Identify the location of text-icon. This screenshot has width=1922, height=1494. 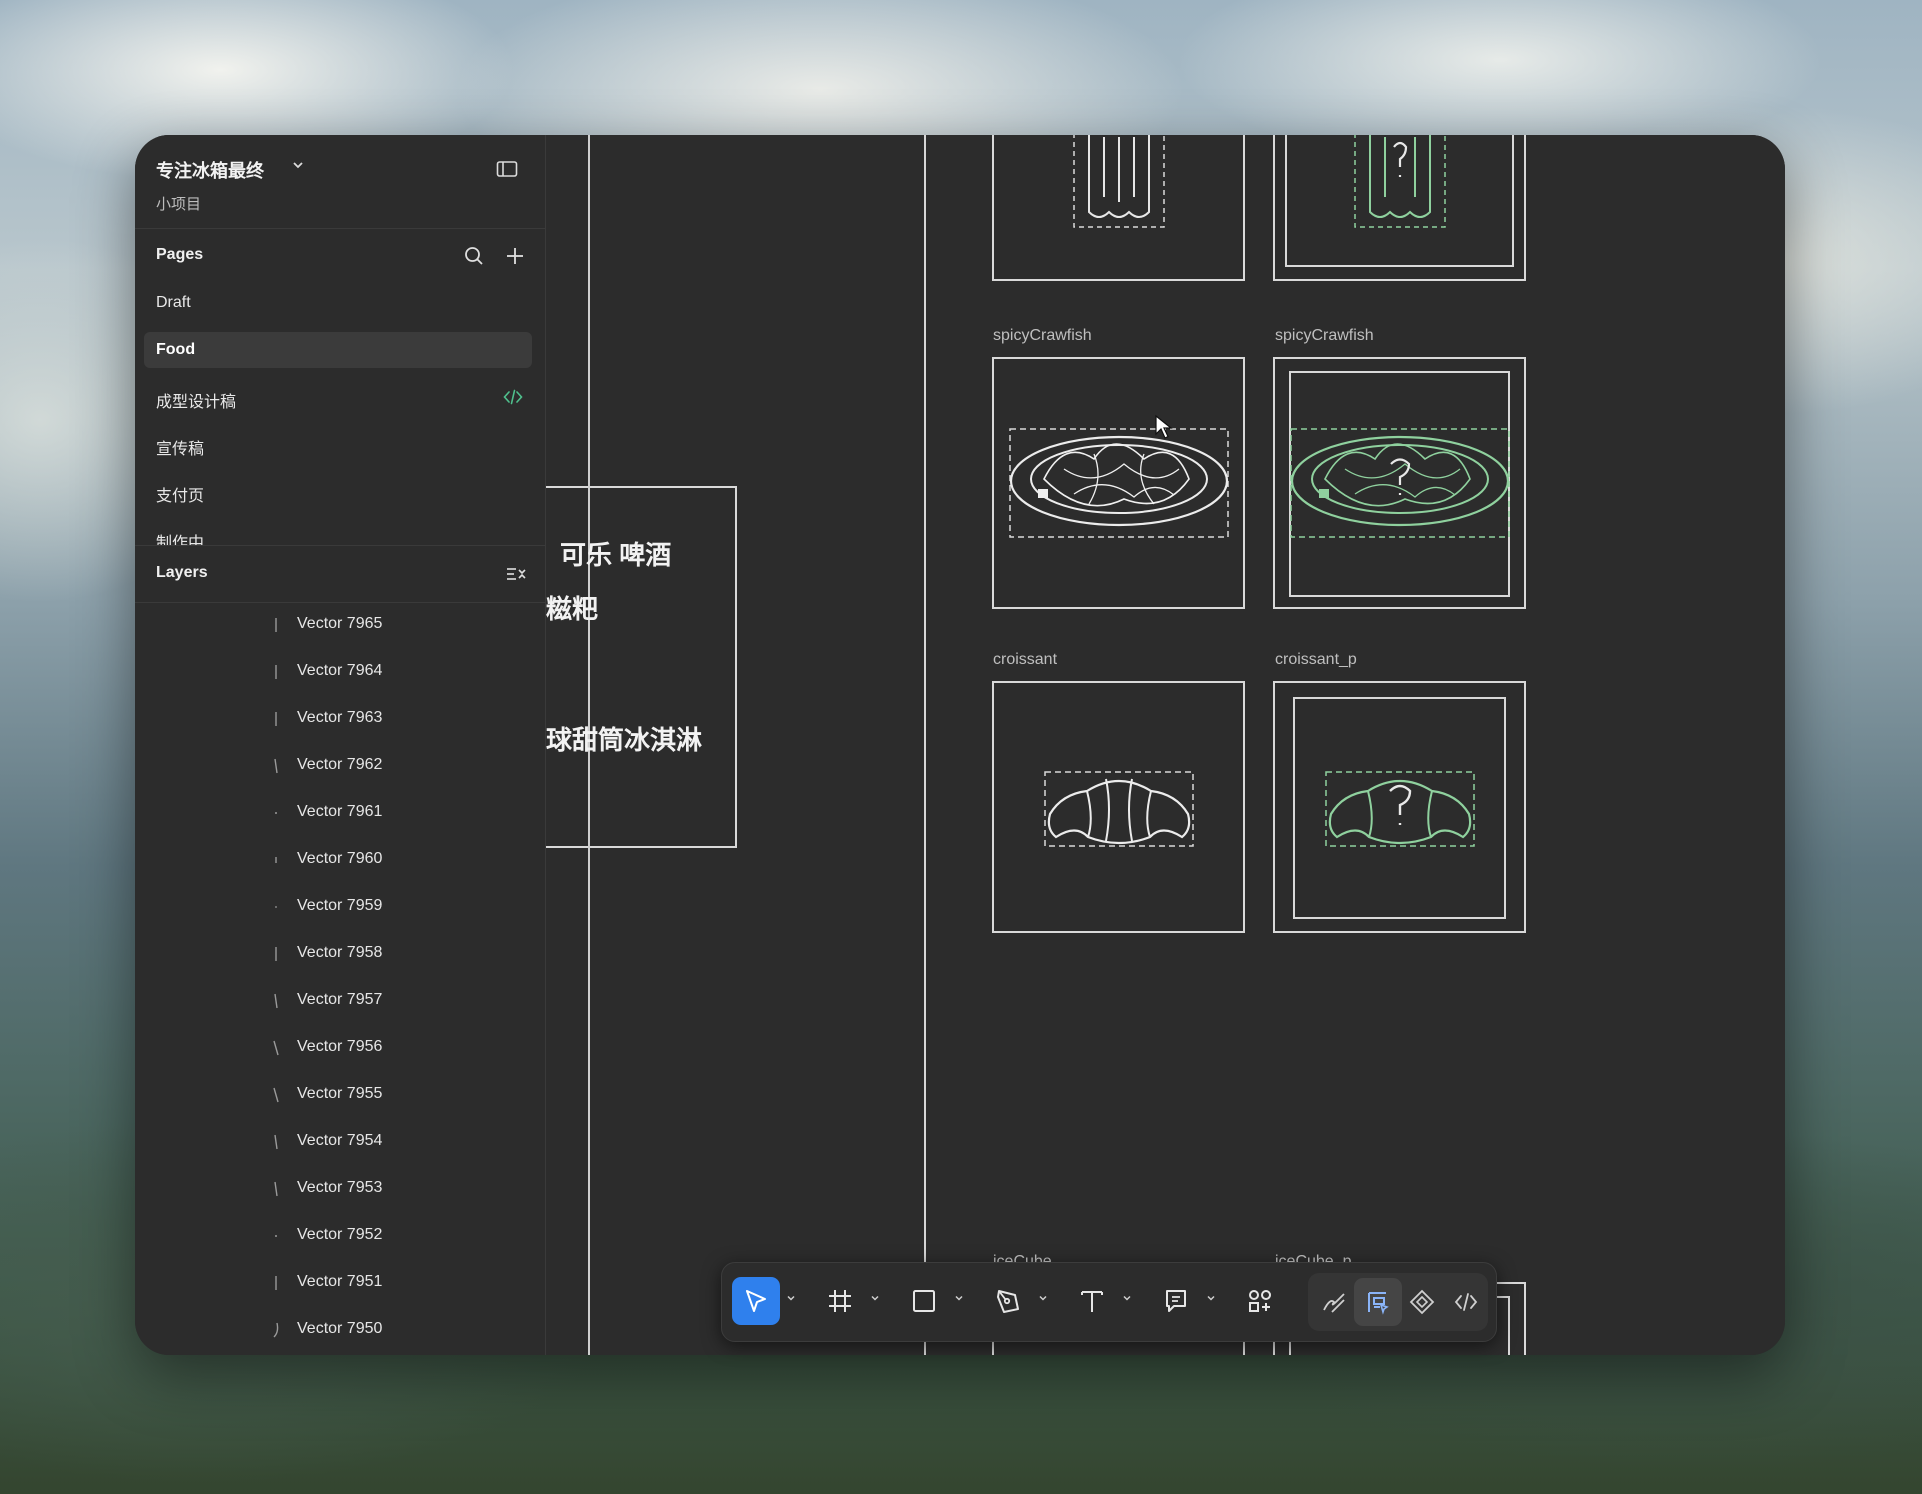
(1092, 1301).